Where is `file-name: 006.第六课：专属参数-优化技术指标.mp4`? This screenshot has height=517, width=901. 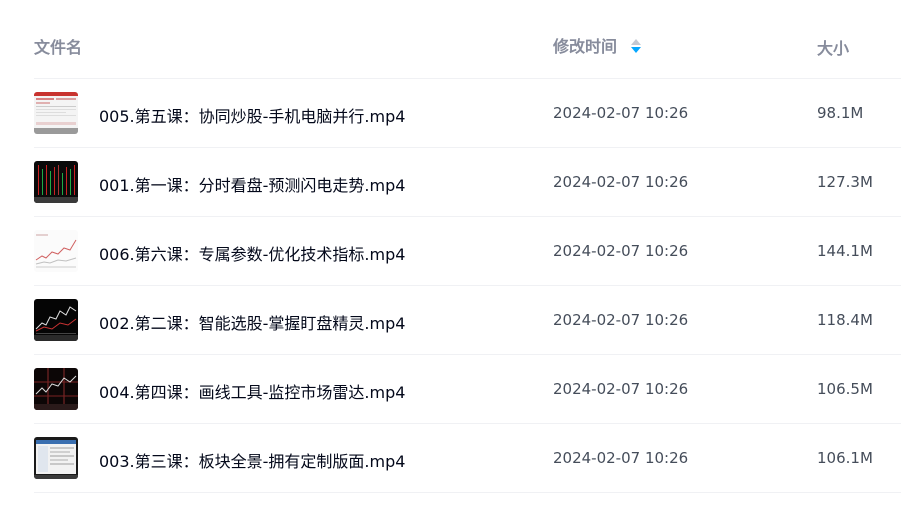
file-name: 006.第六课：专属参数-优化技术指标.mp4 is located at coordinates (252, 253).